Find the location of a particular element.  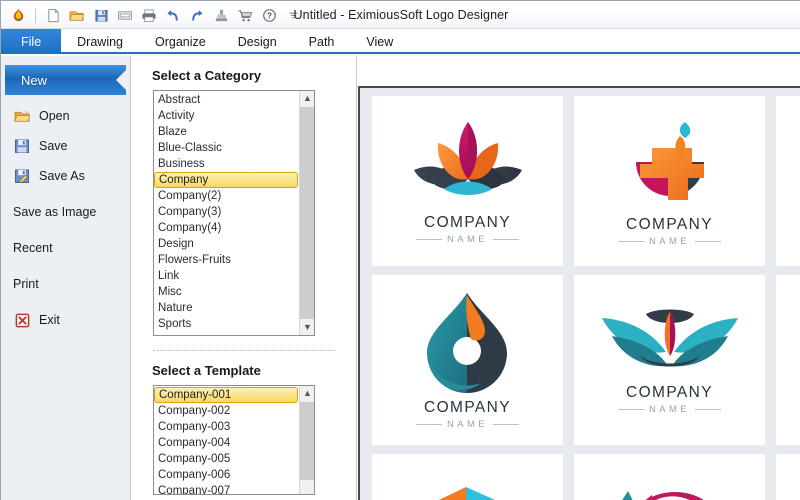

logo-droplet: COMPANY NAME is located at coordinates (467, 360).